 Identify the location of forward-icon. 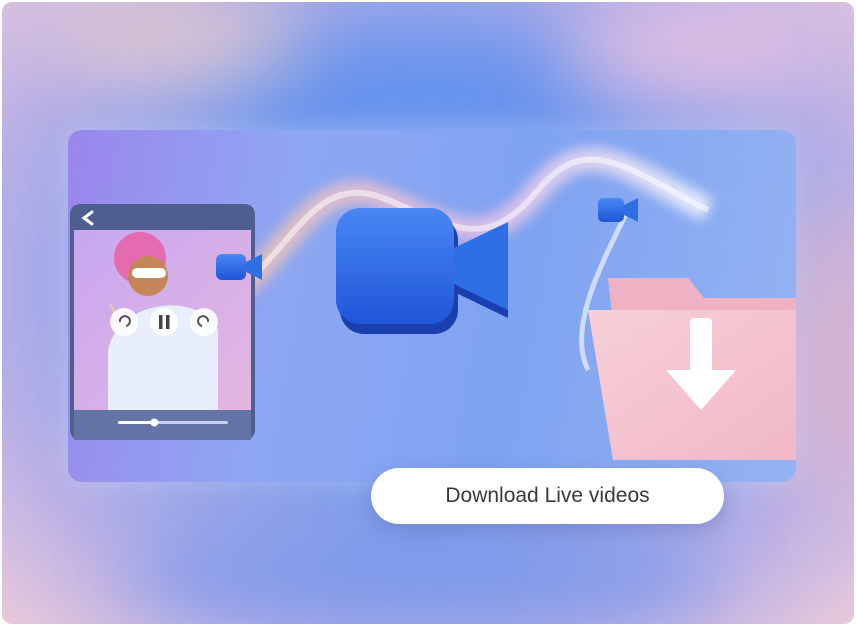
(204, 322).